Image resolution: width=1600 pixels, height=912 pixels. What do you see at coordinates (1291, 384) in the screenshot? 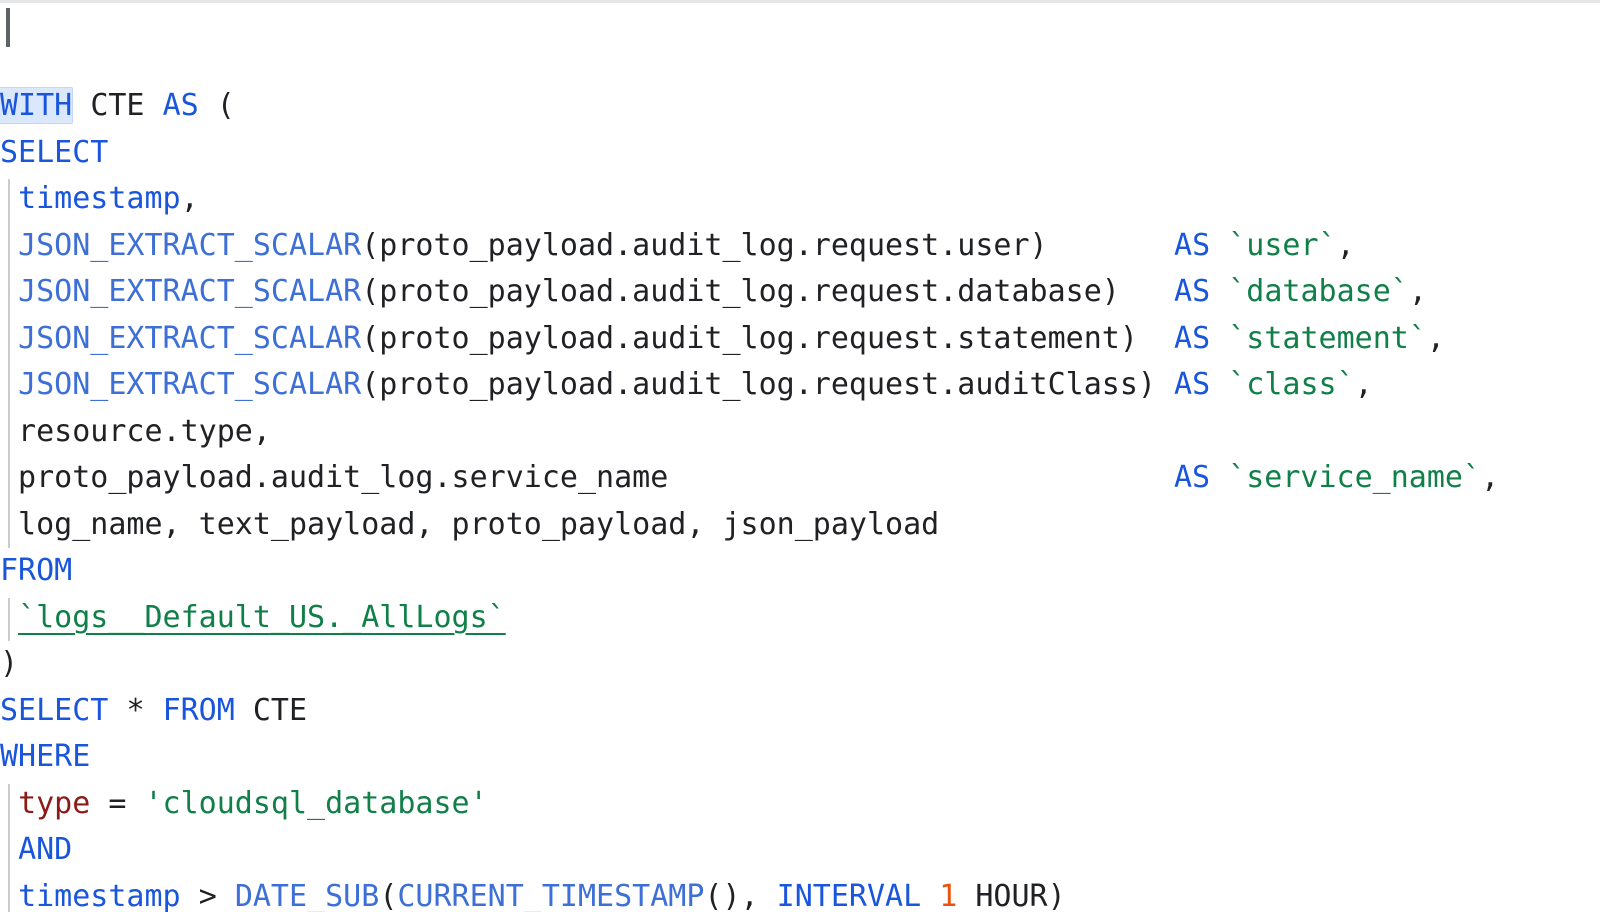
I see `code-token: `class`` at bounding box center [1291, 384].